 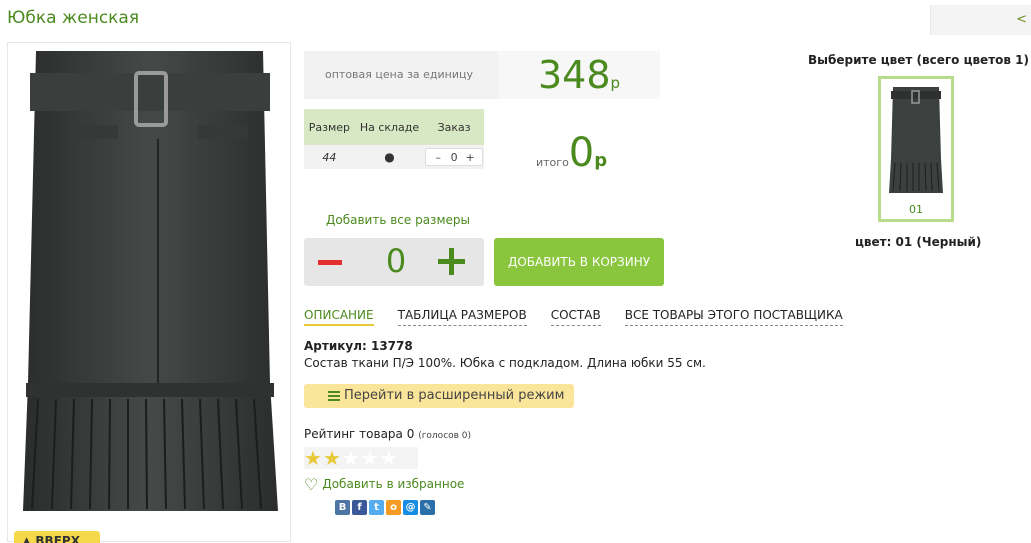 I want to click on quantity-stepper: 0, so click(x=394, y=262).